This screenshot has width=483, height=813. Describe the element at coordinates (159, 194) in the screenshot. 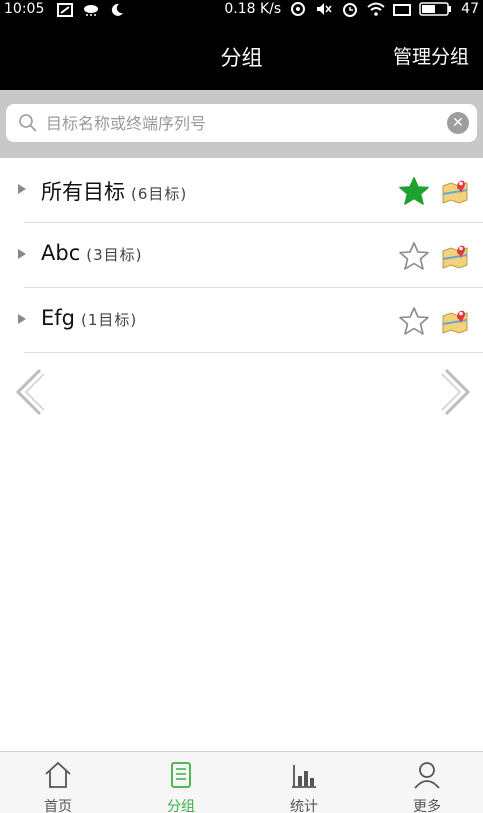

I see `group-count: (6目标)` at that location.